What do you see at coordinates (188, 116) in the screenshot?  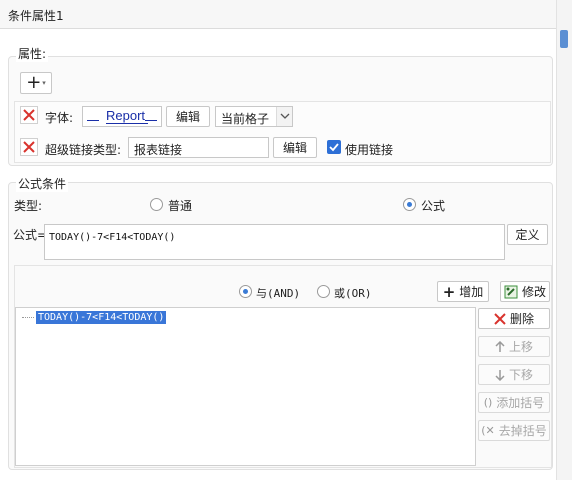 I see `font-edit-button: 编辑` at bounding box center [188, 116].